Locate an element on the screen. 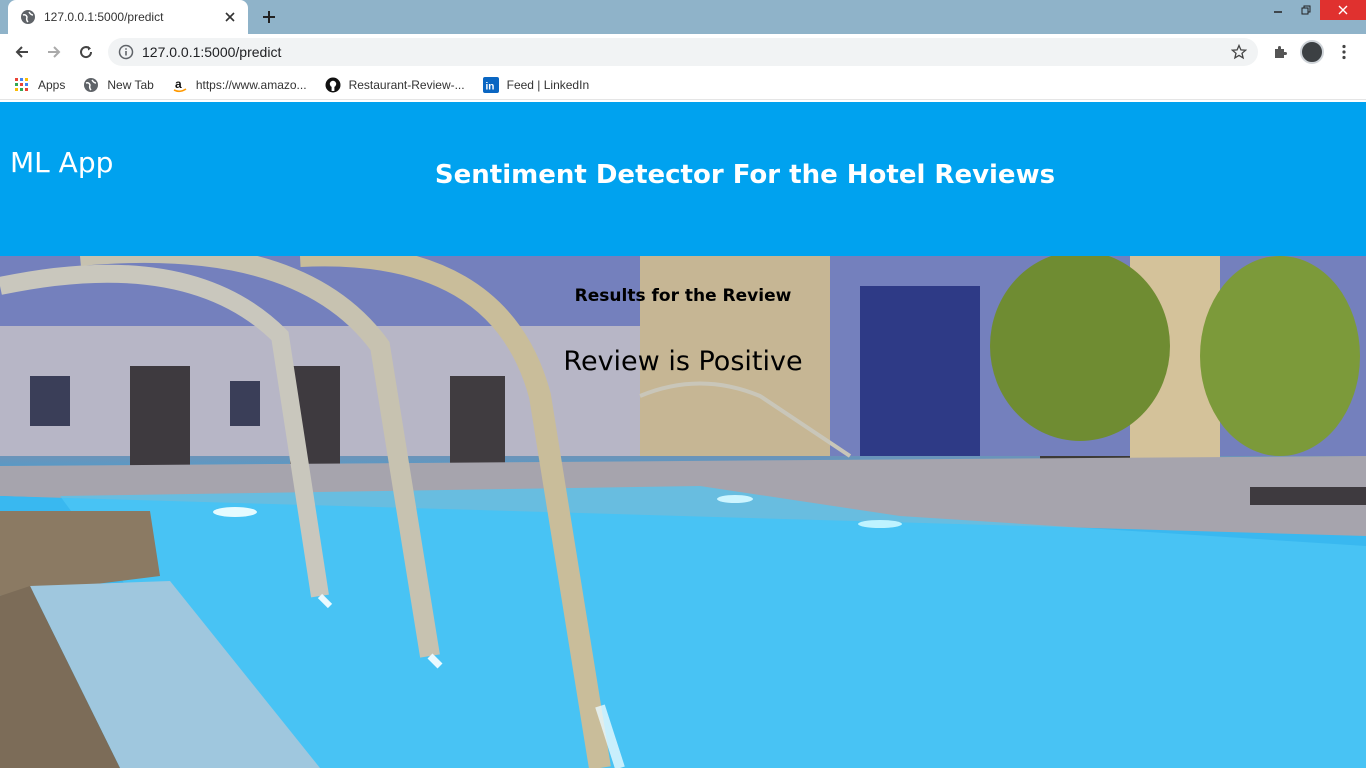 The height and width of the screenshot is (768, 1366). amazon-icon: a is located at coordinates (180, 85).